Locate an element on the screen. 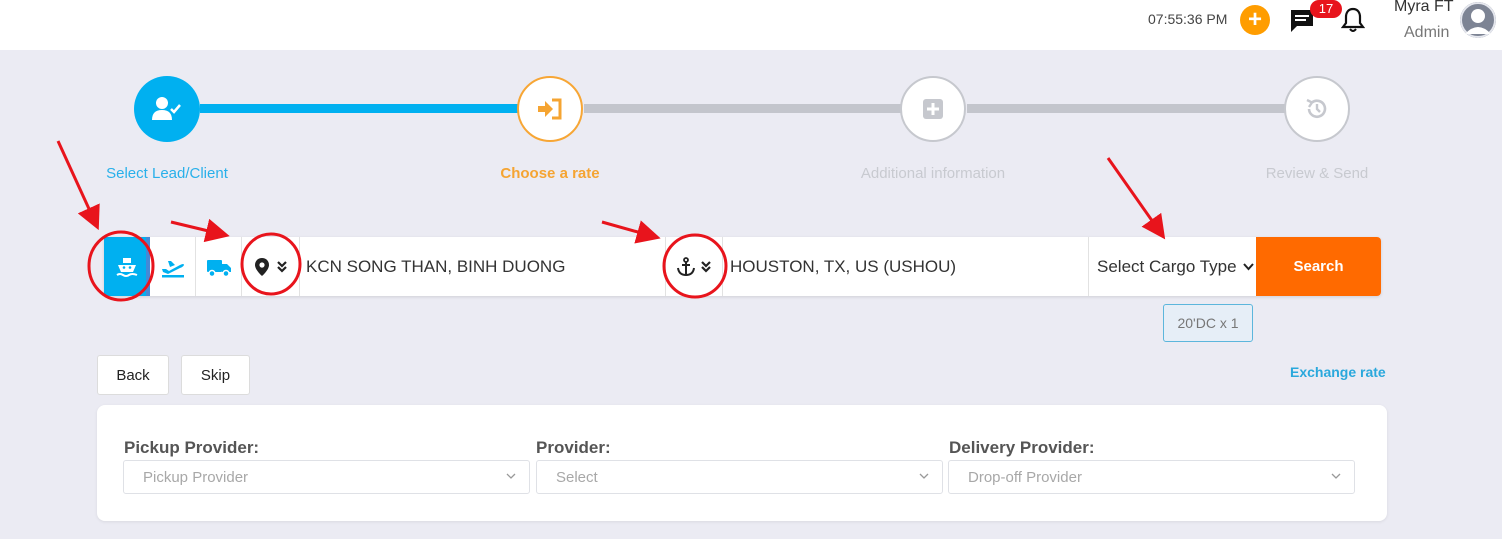 This screenshot has height=539, width=1502. step-review-send is located at coordinates (1317, 109).